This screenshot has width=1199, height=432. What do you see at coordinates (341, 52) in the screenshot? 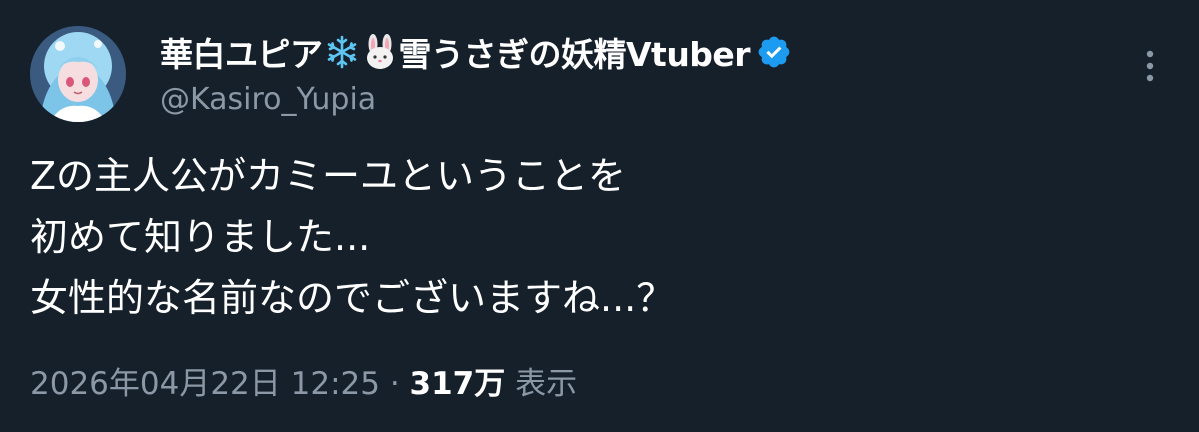
I see `snowflake-icon` at bounding box center [341, 52].